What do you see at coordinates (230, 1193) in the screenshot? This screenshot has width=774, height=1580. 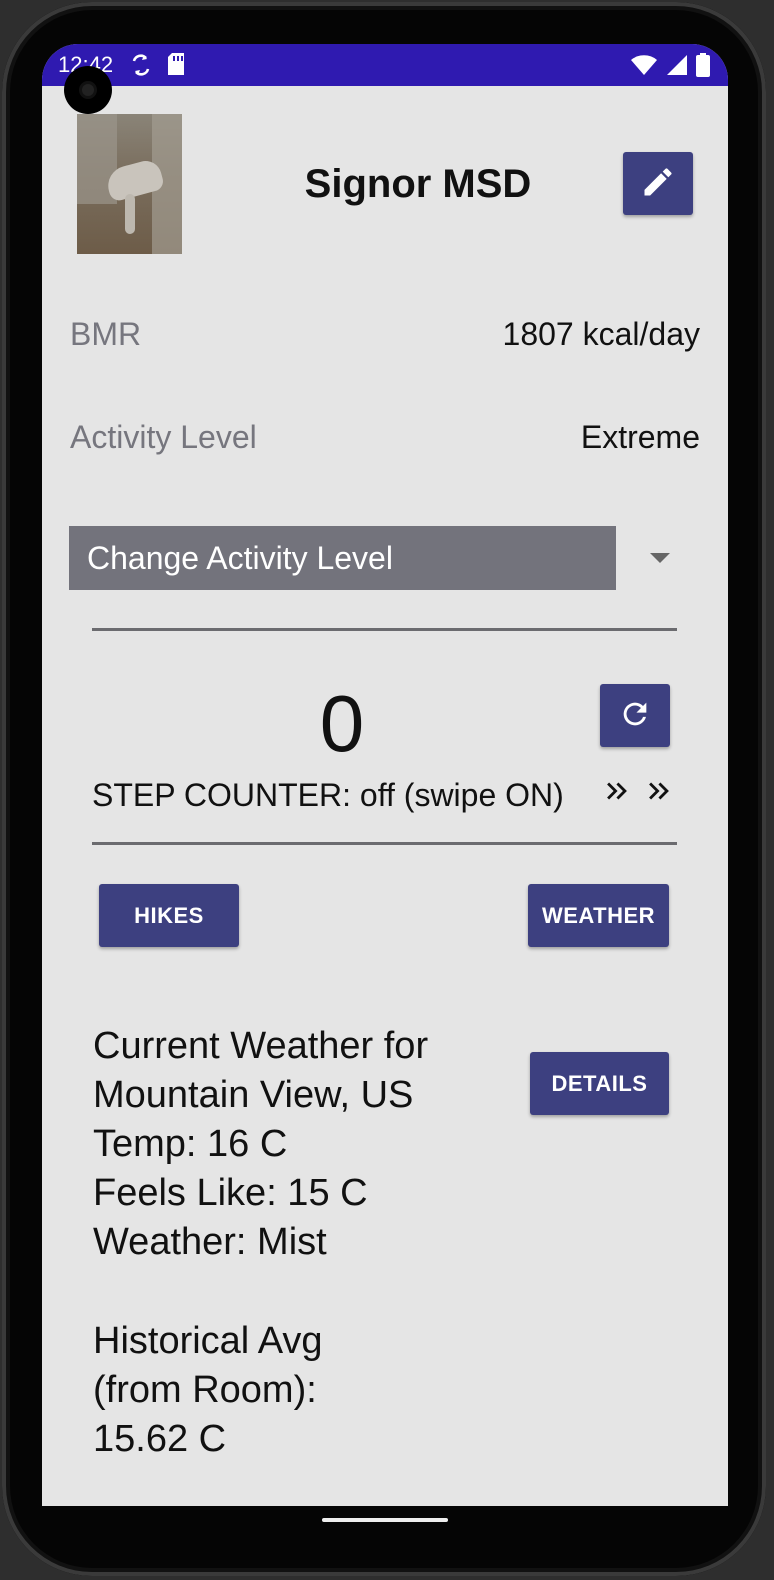 I see `weather-feels-like: Feels Like: 15 C` at bounding box center [230, 1193].